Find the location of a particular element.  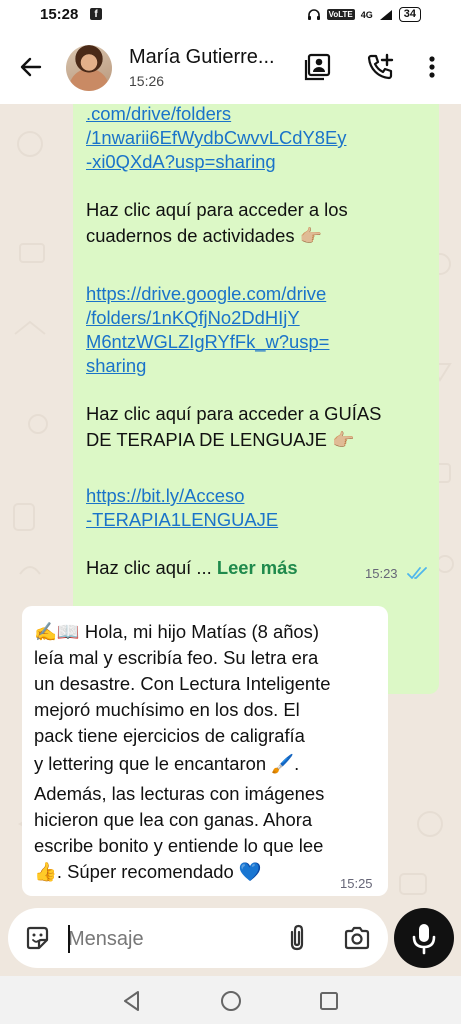

contact-subtitle: 15:26 is located at coordinates (147, 81).